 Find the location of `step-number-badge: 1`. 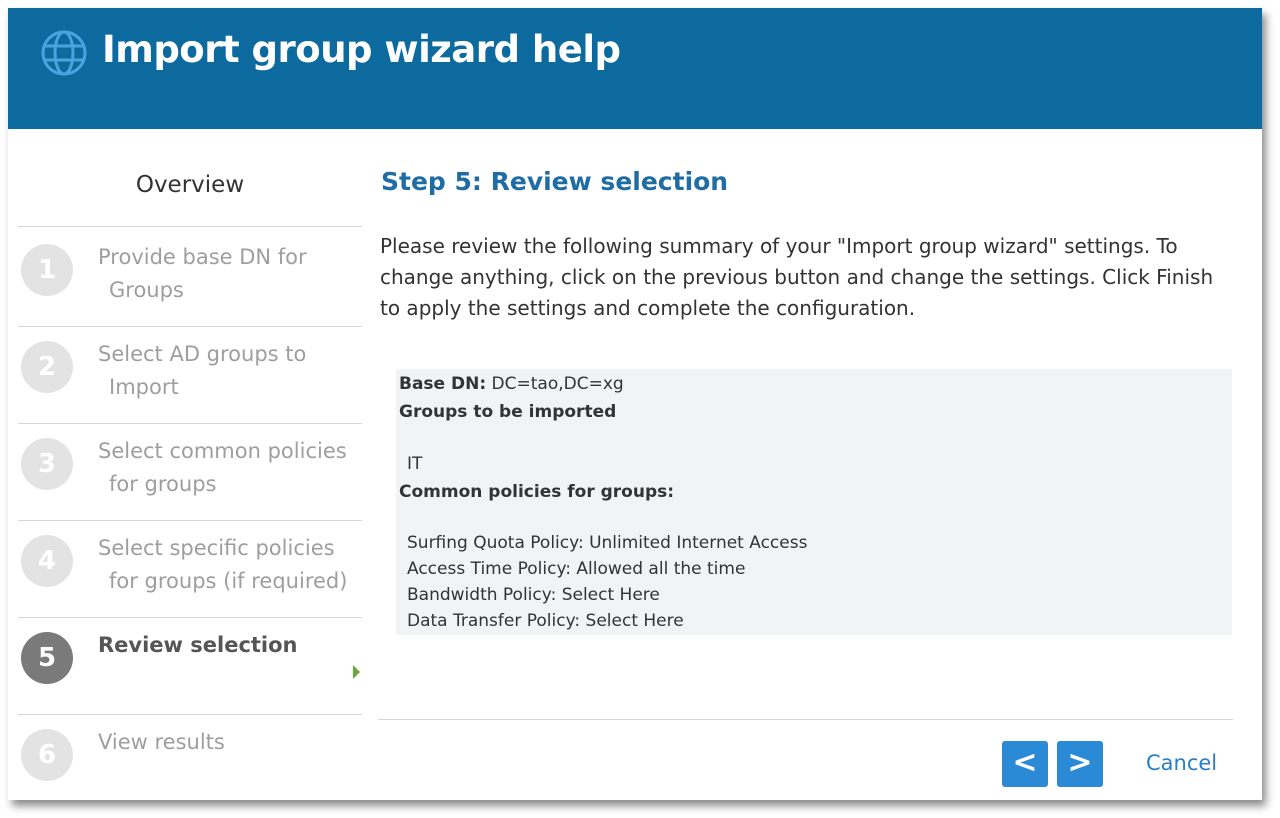

step-number-badge: 1 is located at coordinates (47, 270).